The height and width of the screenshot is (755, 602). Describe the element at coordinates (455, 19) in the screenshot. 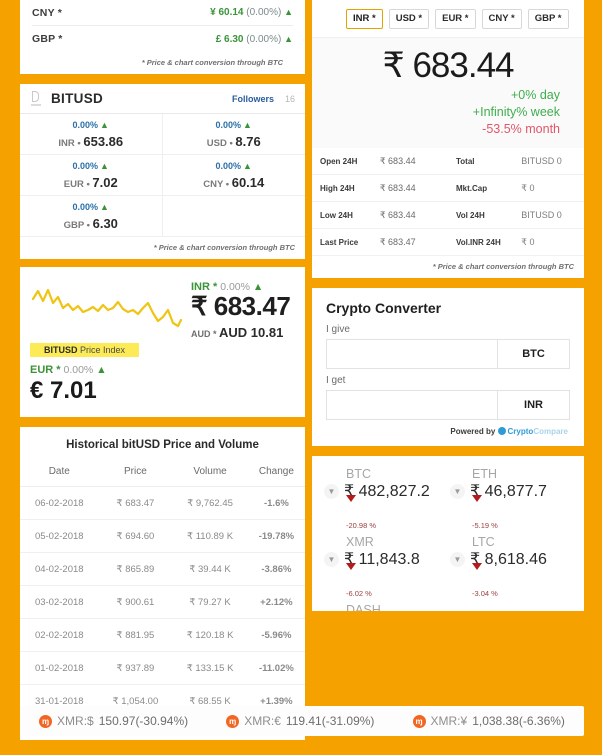

I see `tab-eur: EUR *` at that location.